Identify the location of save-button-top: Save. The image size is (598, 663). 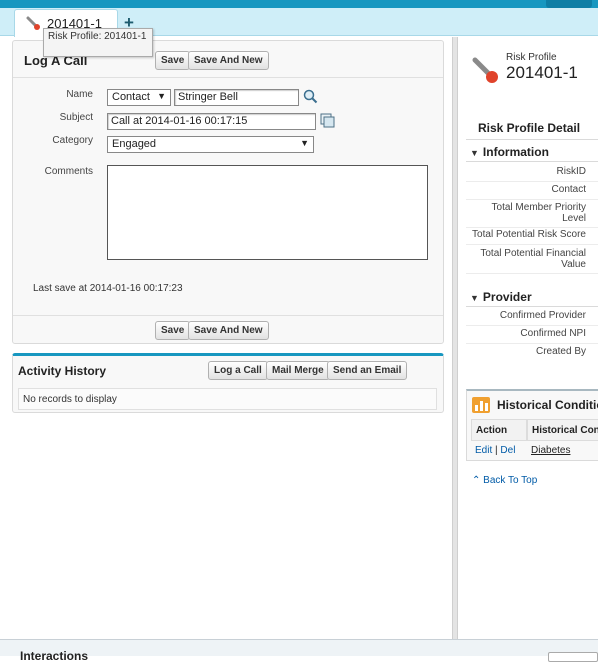
(173, 60).